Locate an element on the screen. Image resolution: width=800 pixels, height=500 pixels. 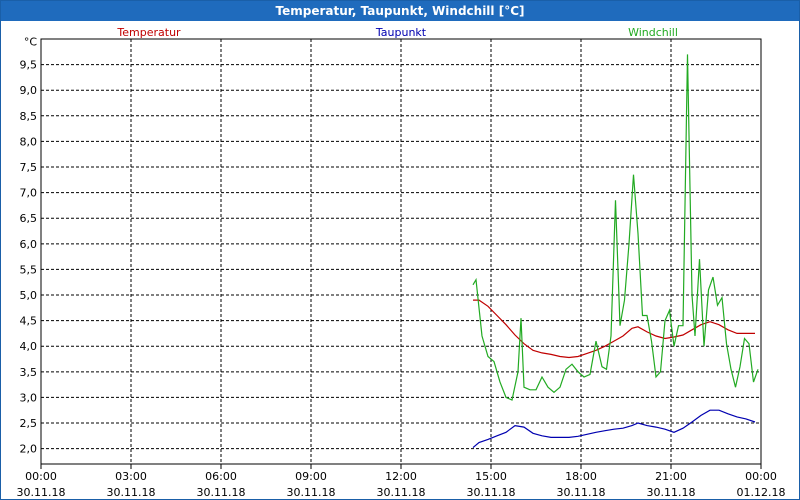
y-tick-label: 3,5 is located at coordinates (29, 372).